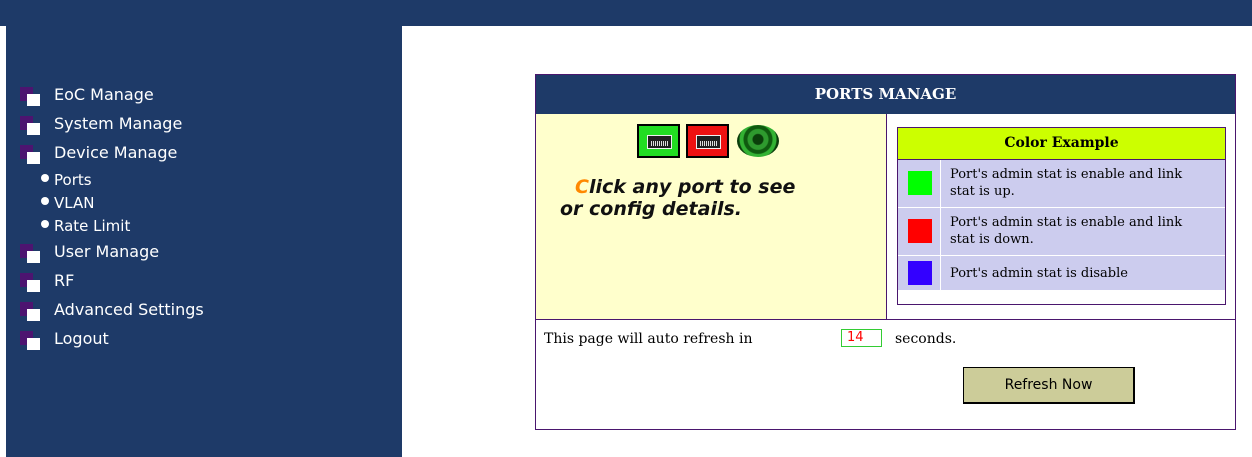  Describe the element at coordinates (92, 226) in the screenshot. I see `sidebar-subitem-label: Rate Limit` at that location.